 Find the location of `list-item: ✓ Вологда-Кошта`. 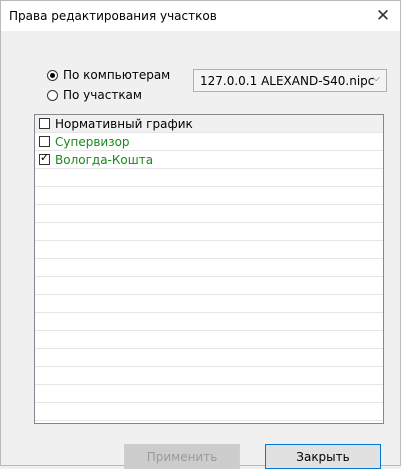

list-item: ✓ Вологда-Кошта is located at coordinates (209, 160).